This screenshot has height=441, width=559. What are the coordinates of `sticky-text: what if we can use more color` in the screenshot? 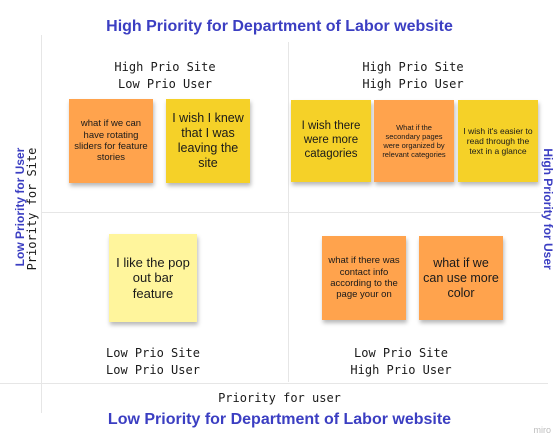 It's located at (461, 277).